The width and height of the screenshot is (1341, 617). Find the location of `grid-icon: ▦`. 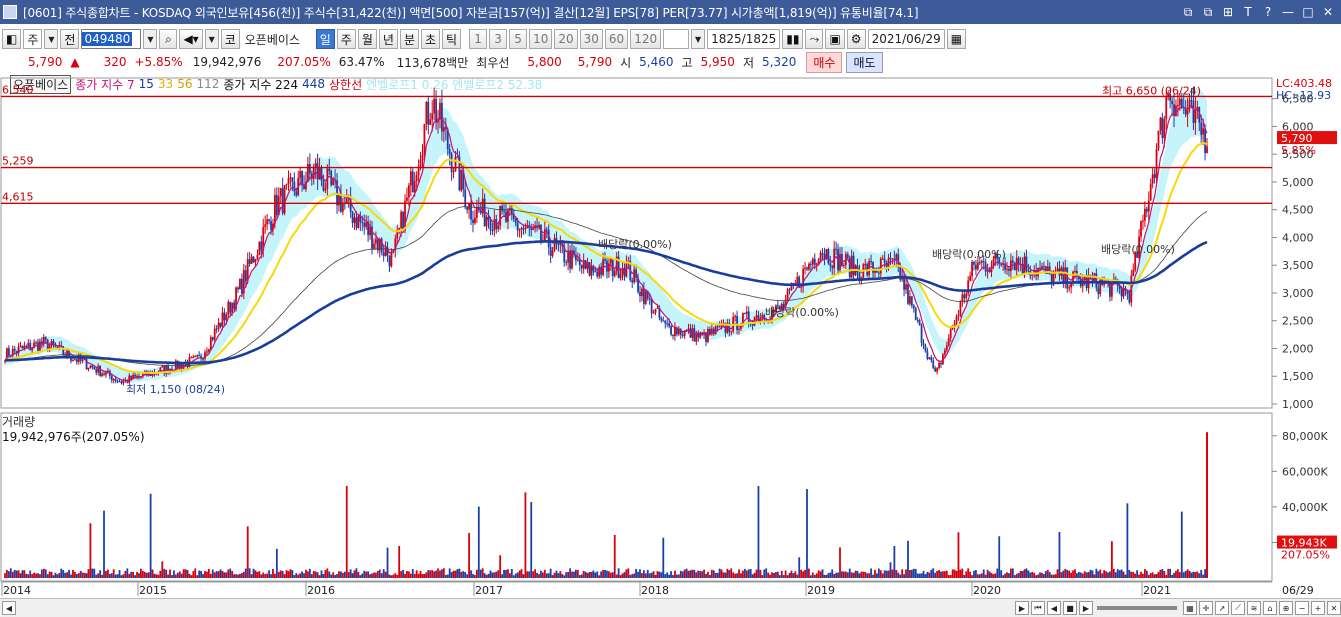

grid-icon: ▦ is located at coordinates (1190, 608).